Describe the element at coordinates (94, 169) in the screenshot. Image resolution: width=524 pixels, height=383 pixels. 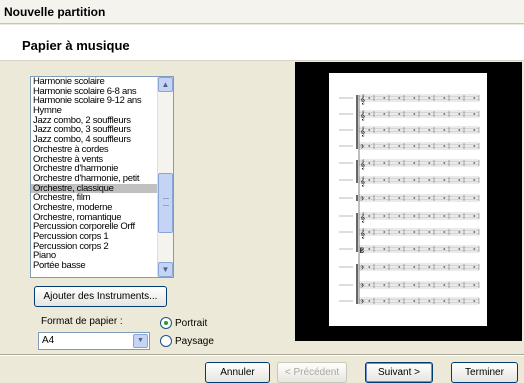
I see `list-item: Orchestre d'harmonie` at that location.